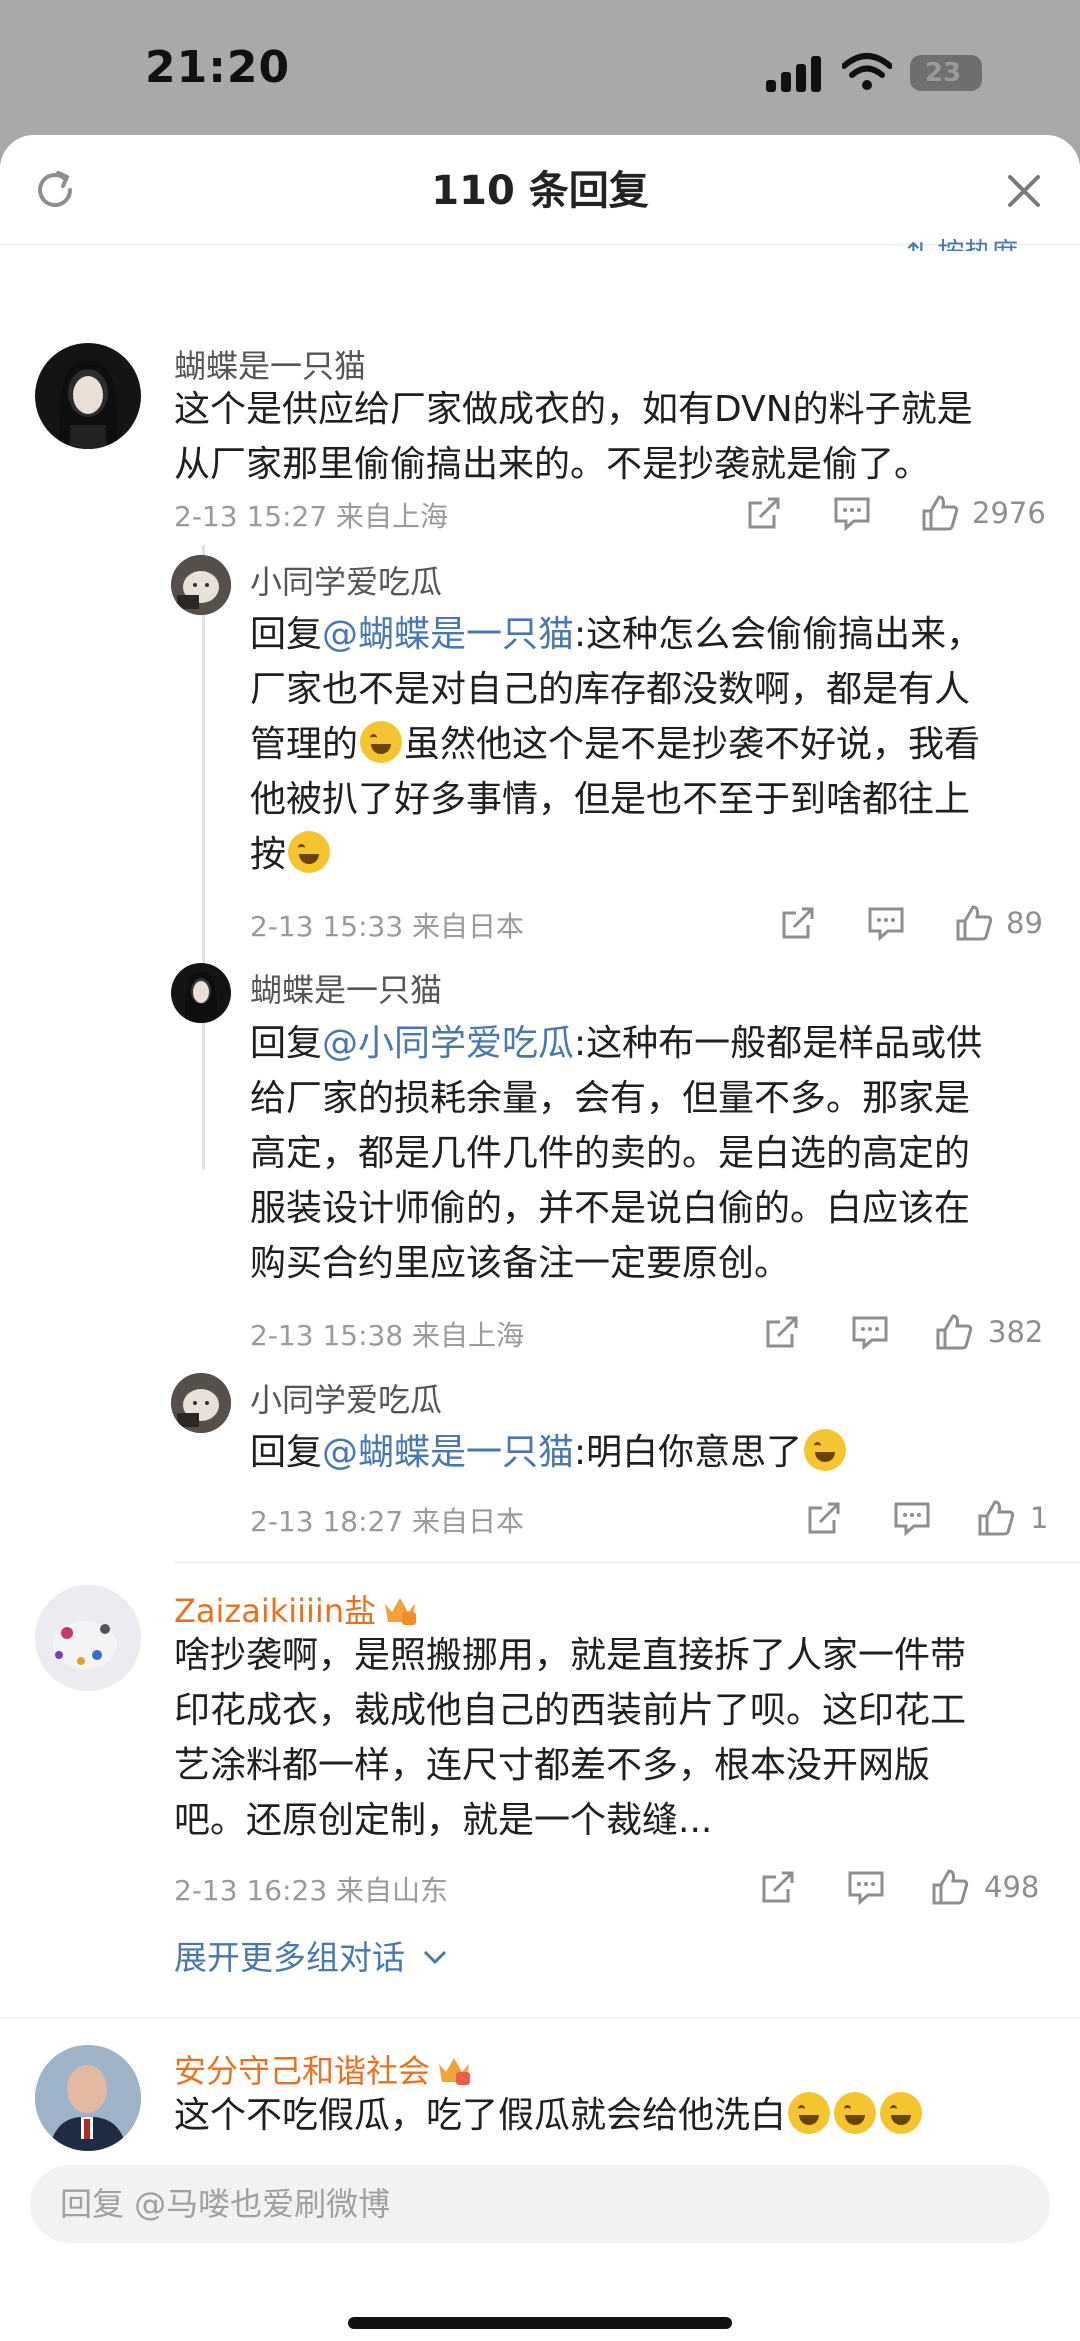 The image size is (1080, 2341). I want to click on mention-link: @小同学爱吃瓜, so click(448, 1043).